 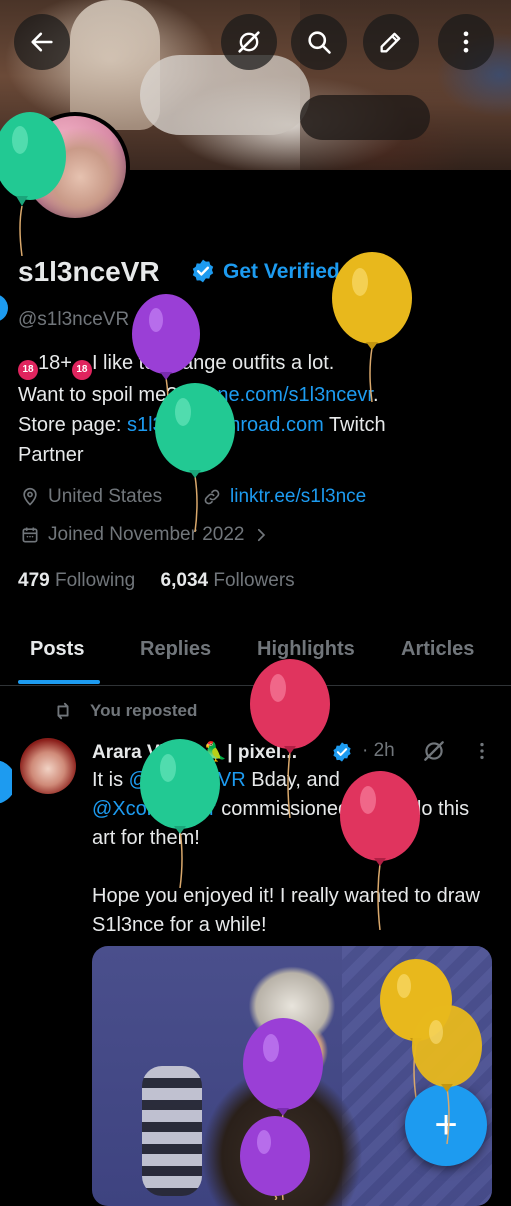 What do you see at coordinates (172, 1131) in the screenshot?
I see `media-sleeve` at bounding box center [172, 1131].